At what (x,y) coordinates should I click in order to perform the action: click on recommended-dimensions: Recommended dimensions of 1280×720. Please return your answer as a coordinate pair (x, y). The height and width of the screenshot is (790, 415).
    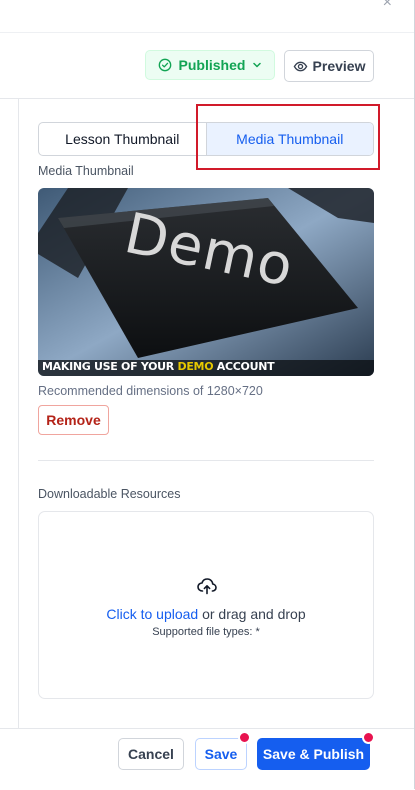
    Looking at the image, I should click on (150, 391).